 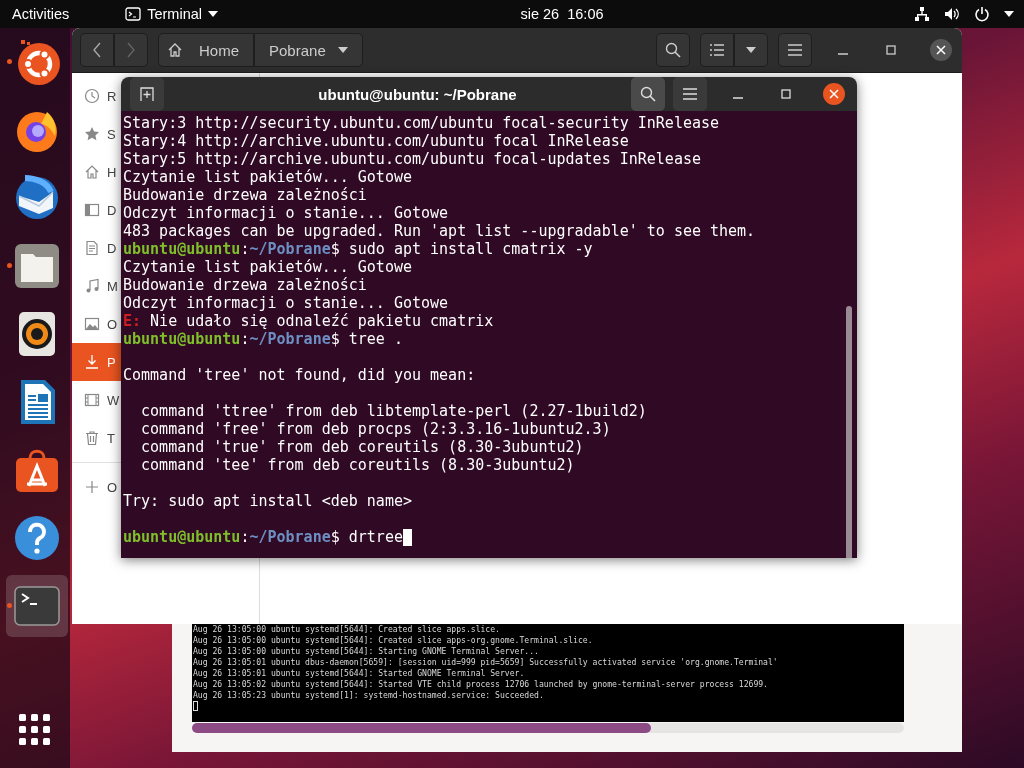 What do you see at coordinates (131, 50) in the screenshot?
I see `chevron-right-icon` at bounding box center [131, 50].